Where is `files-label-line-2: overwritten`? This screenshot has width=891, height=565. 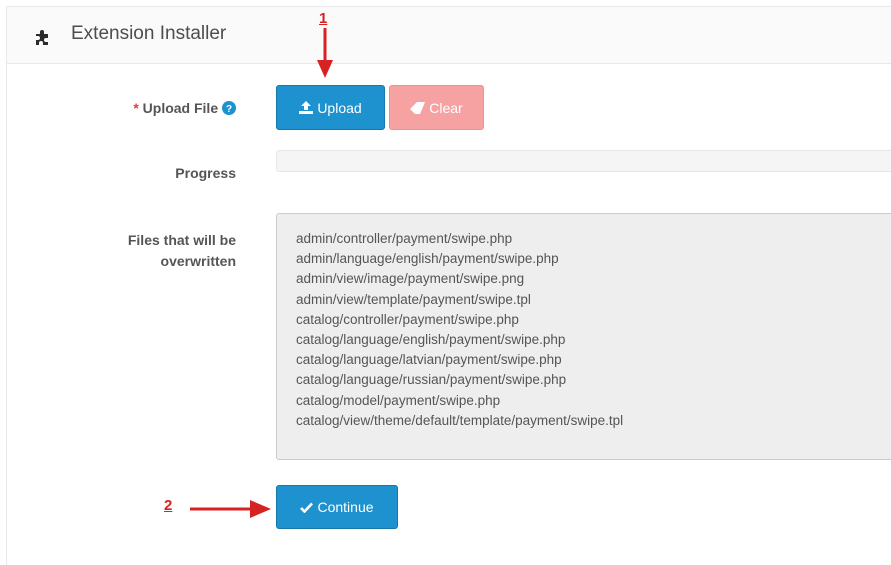 files-label-line-2: overwritten is located at coordinates (198, 261).